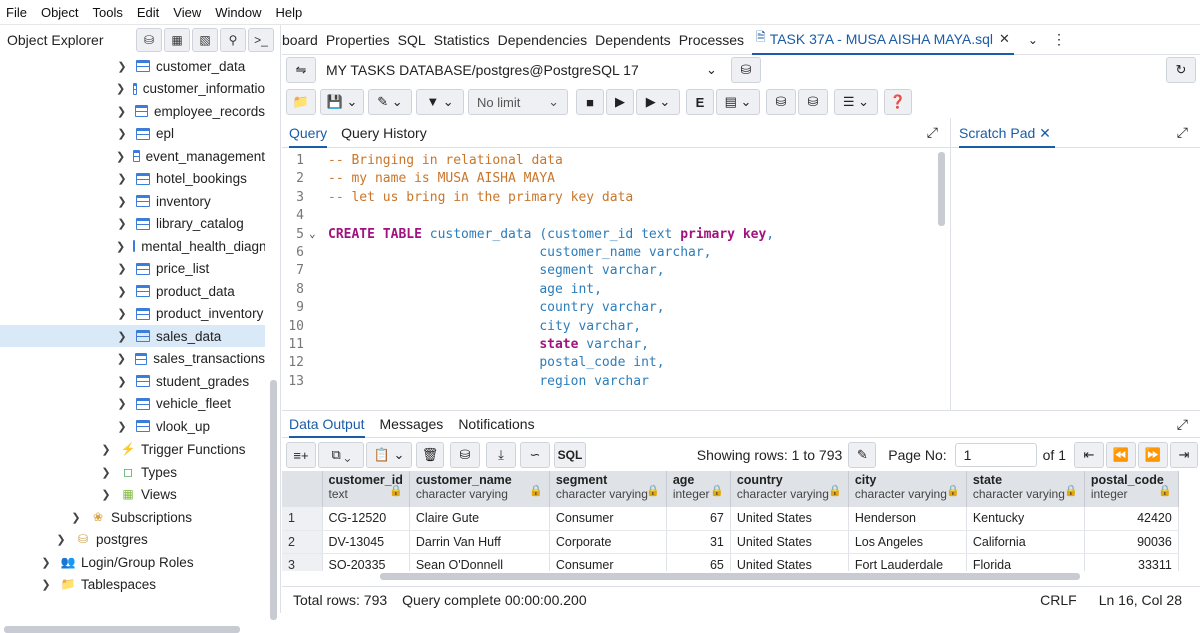 This screenshot has width=1200, height=633. What do you see at coordinates (462, 40) in the screenshot?
I see `tab-statistics: Statistics` at bounding box center [462, 40].